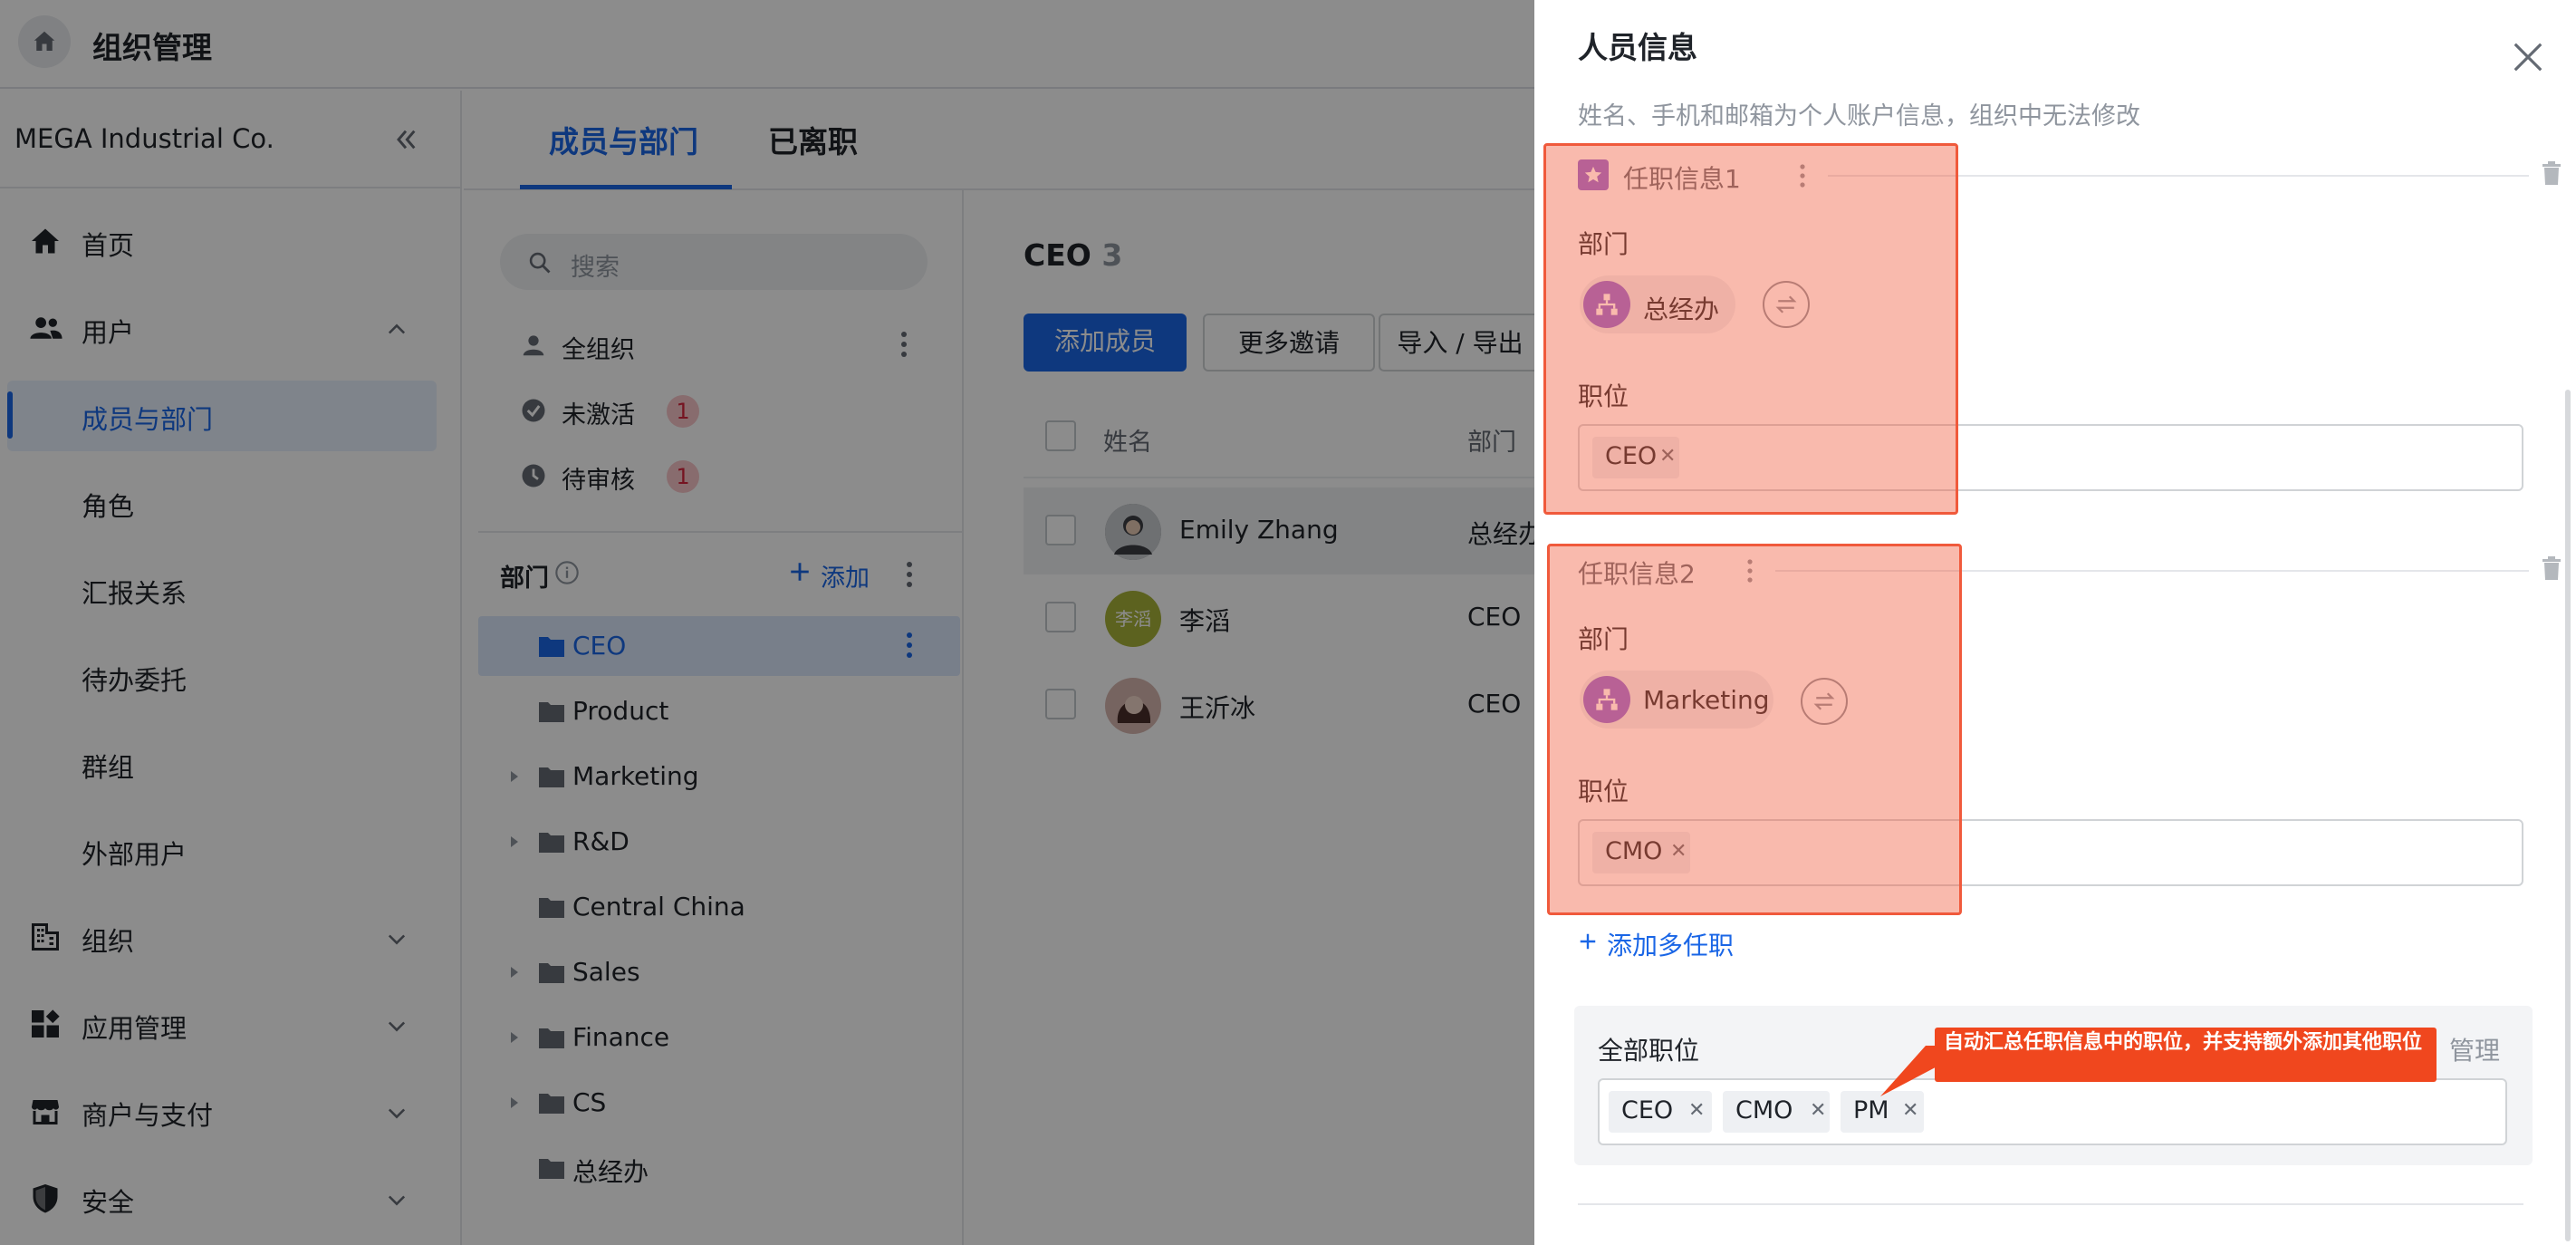 The width and height of the screenshot is (2576, 1245). I want to click on scrollbar, so click(2568, 815).